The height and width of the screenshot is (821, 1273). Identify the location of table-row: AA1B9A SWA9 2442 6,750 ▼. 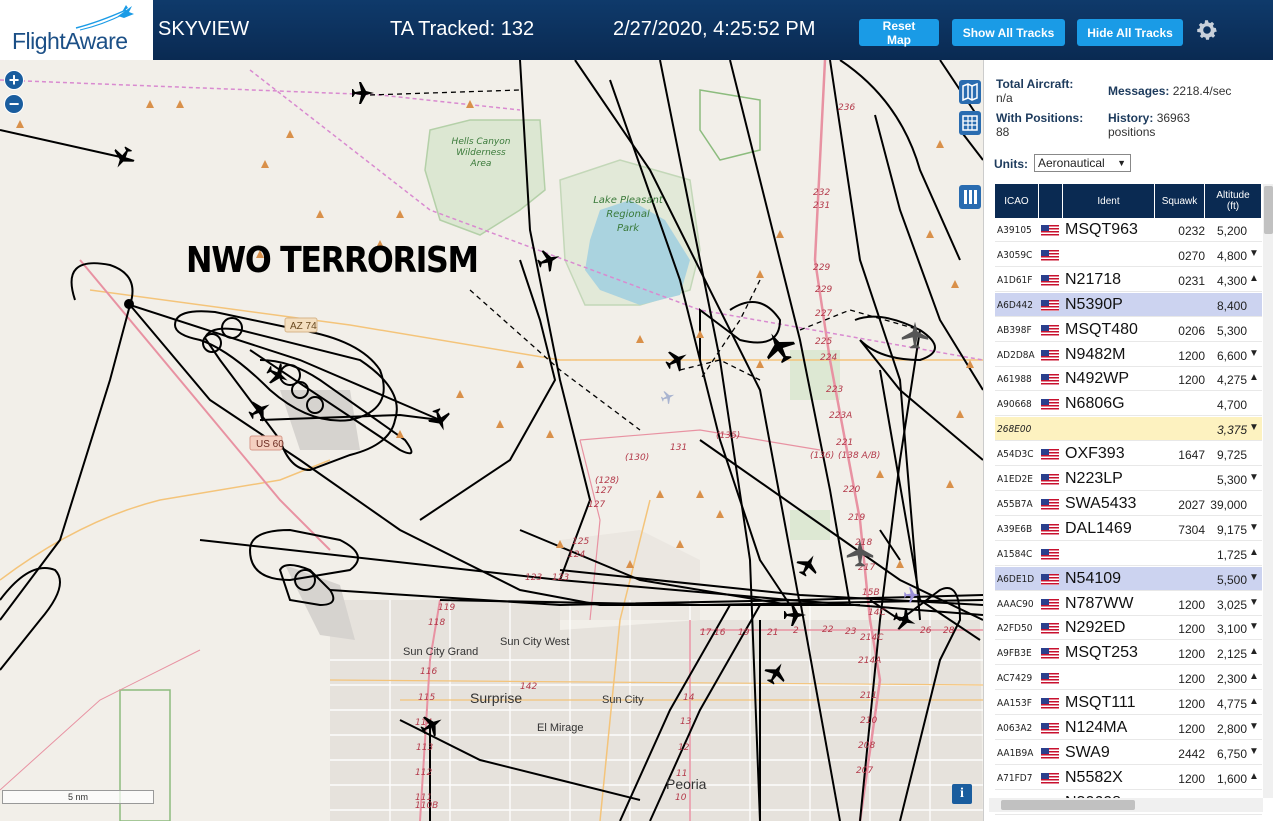
(1128, 753).